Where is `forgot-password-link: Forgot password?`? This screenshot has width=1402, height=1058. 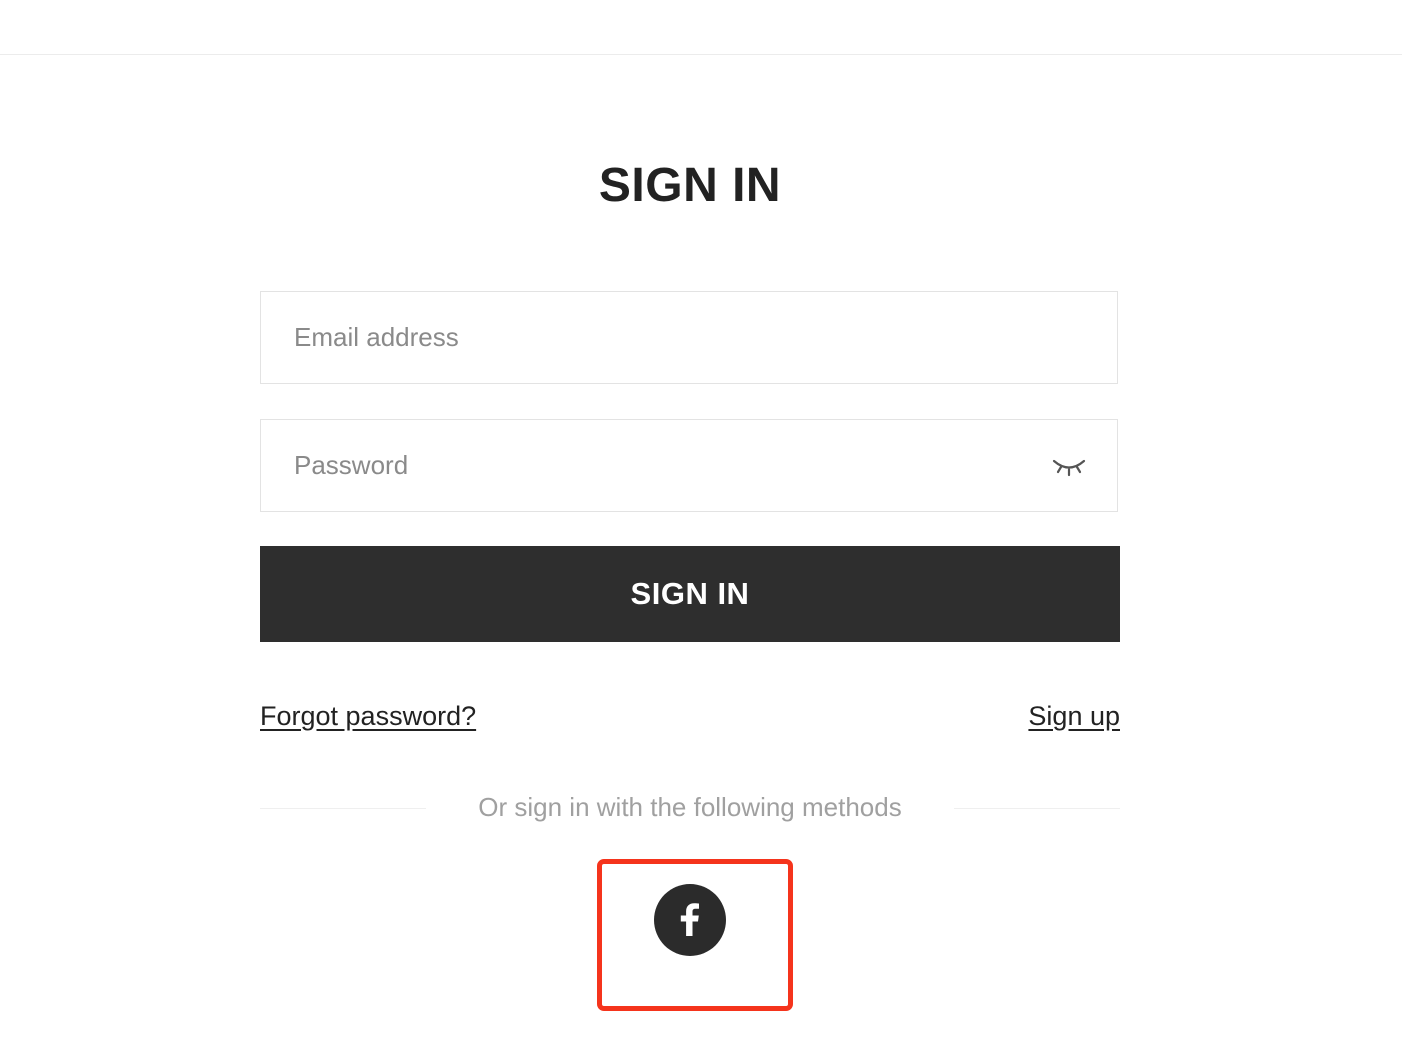 forgot-password-link: Forgot password? is located at coordinates (368, 716).